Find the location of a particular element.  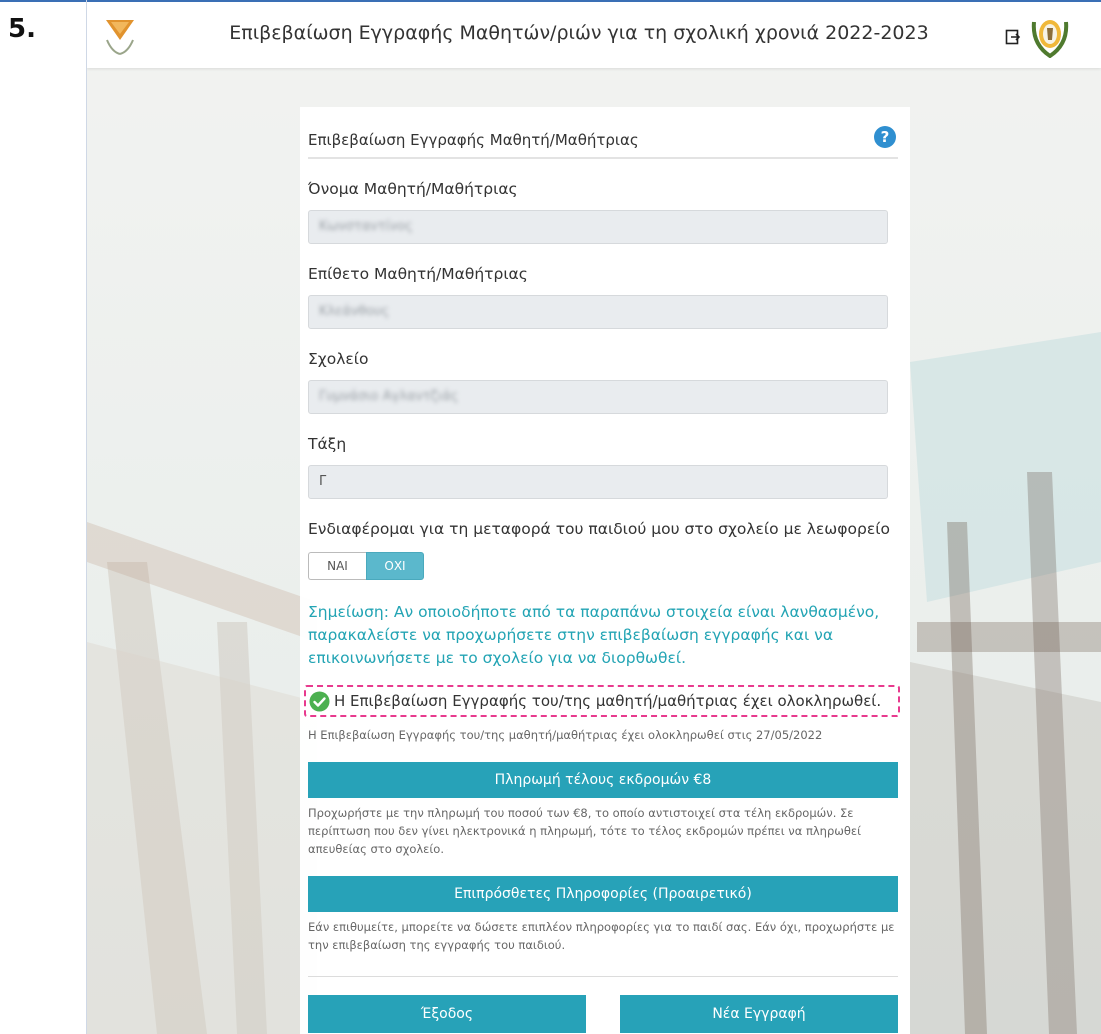

first-name-field: Κωνσταντίνος is located at coordinates (598, 227).